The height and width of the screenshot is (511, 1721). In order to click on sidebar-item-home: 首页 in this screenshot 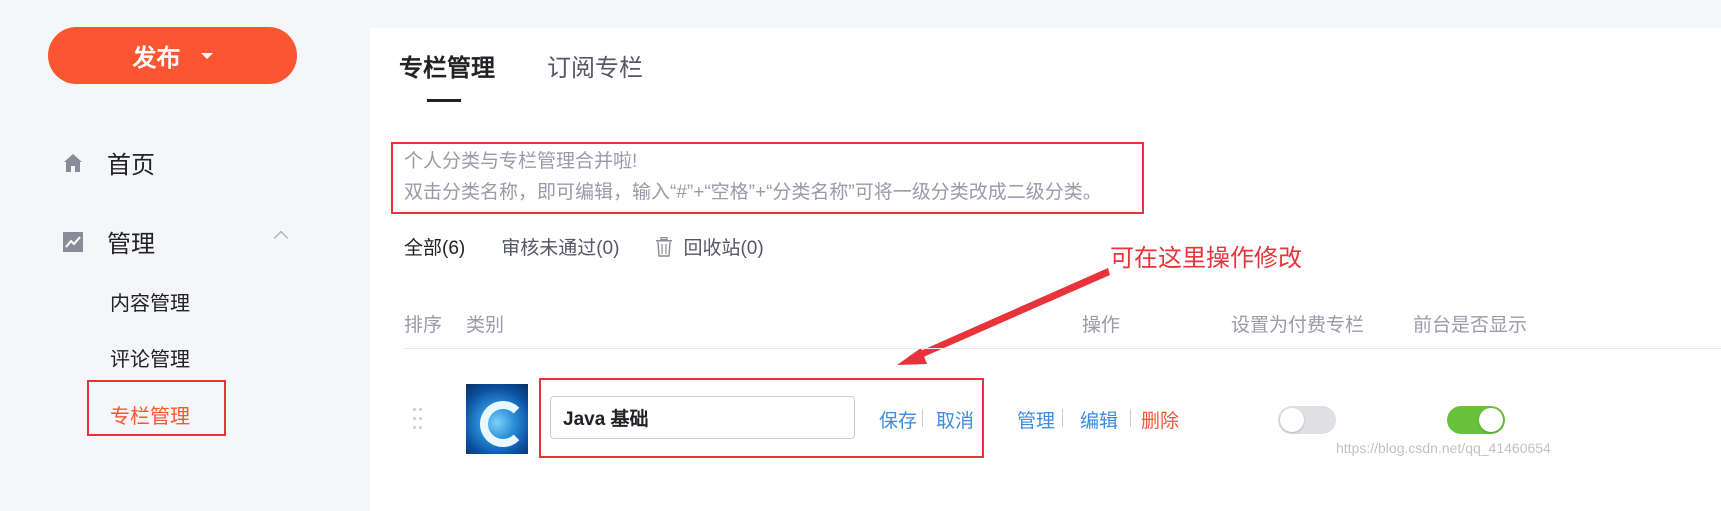, I will do `click(108, 162)`.